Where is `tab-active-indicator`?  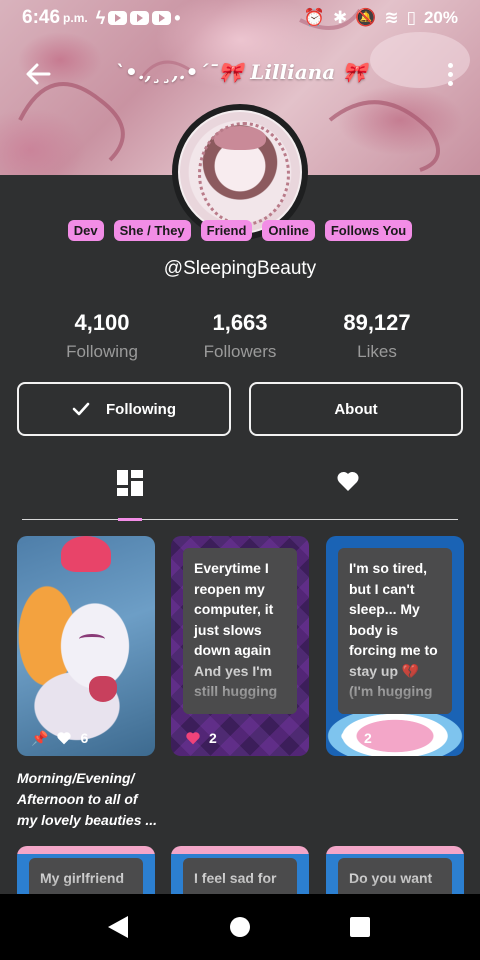 tab-active-indicator is located at coordinates (130, 519).